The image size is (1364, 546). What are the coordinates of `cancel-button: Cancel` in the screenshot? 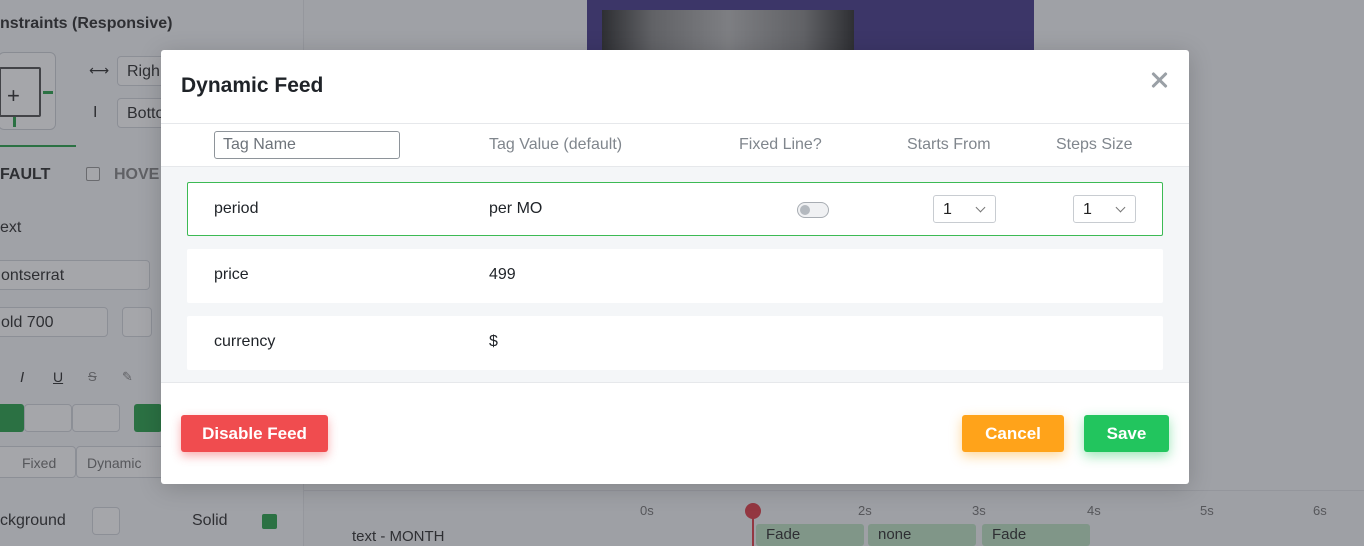 It's located at (1013, 433).